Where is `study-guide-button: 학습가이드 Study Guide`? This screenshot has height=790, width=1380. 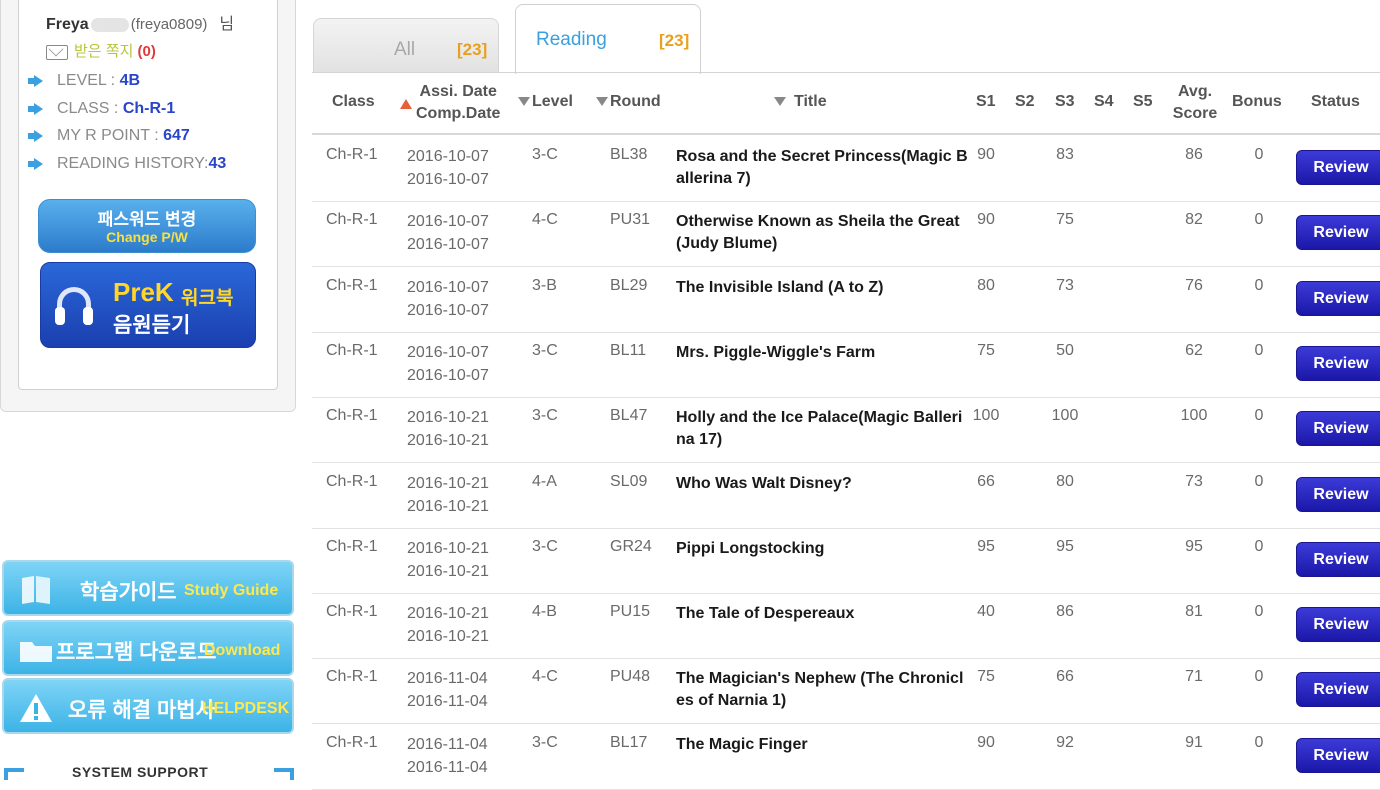 study-guide-button: 학습가이드 Study Guide is located at coordinates (148, 588).